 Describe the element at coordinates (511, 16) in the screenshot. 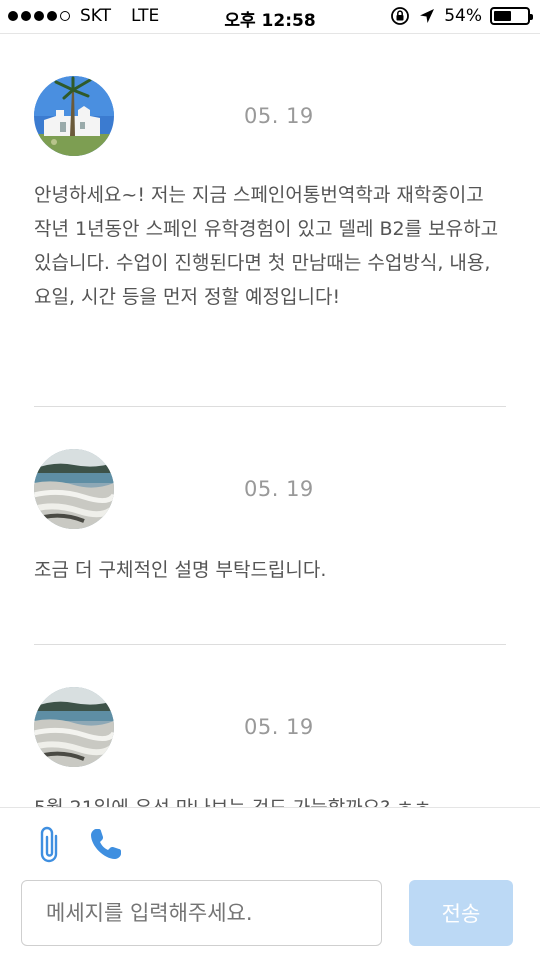

I see `battery-icon` at that location.